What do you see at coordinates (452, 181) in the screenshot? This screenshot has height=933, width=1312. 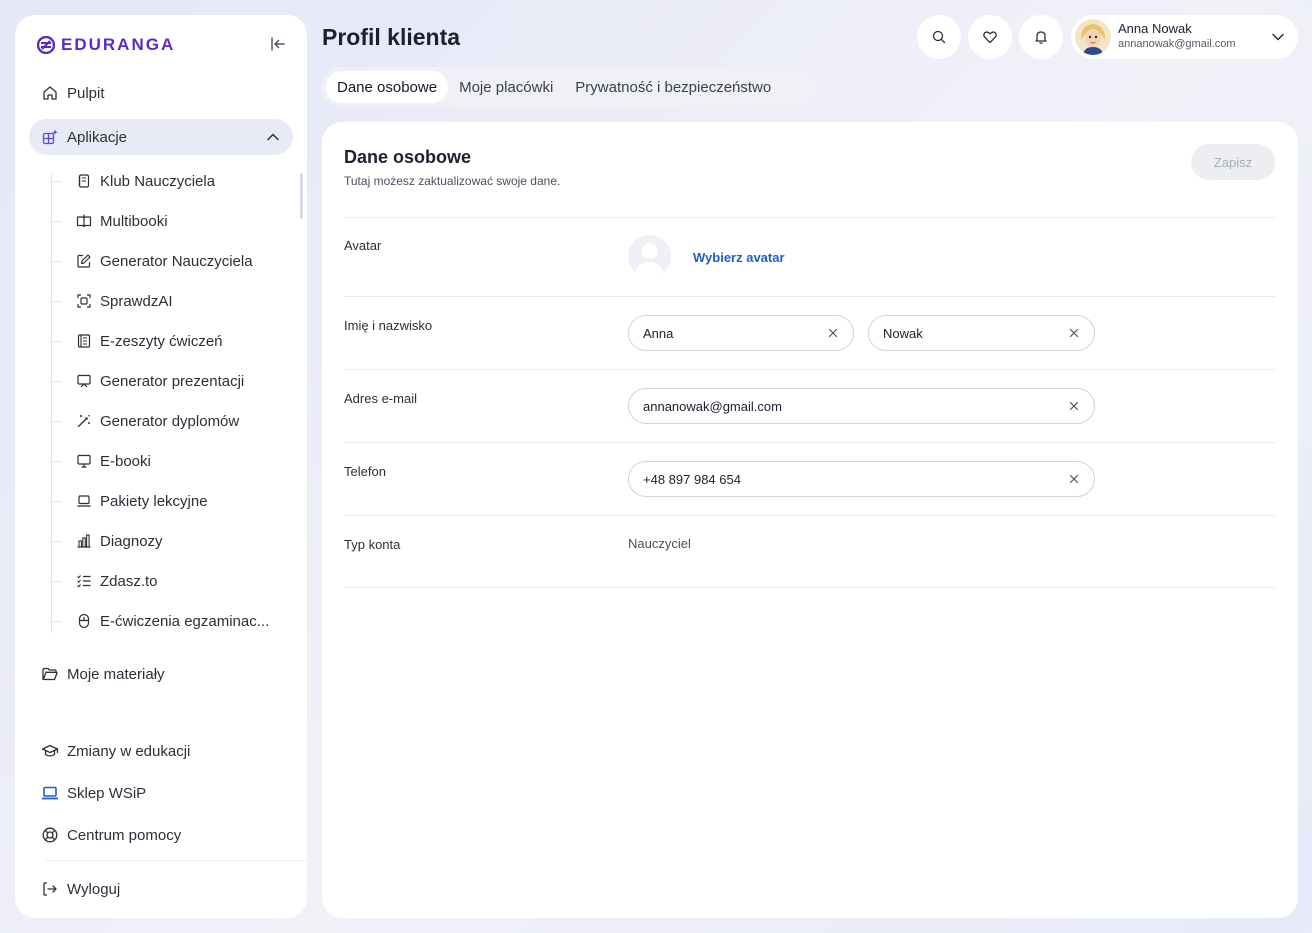 I see `section-subtitle: Tutaj możesz zaktualizować swoje dane.` at bounding box center [452, 181].